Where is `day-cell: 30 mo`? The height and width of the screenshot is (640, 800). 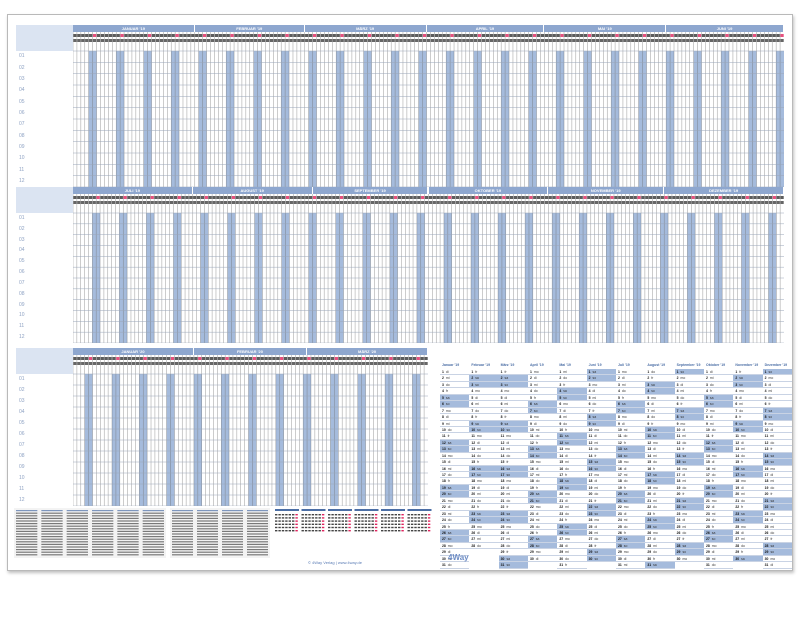 day-cell: 30 mo is located at coordinates (689, 559).